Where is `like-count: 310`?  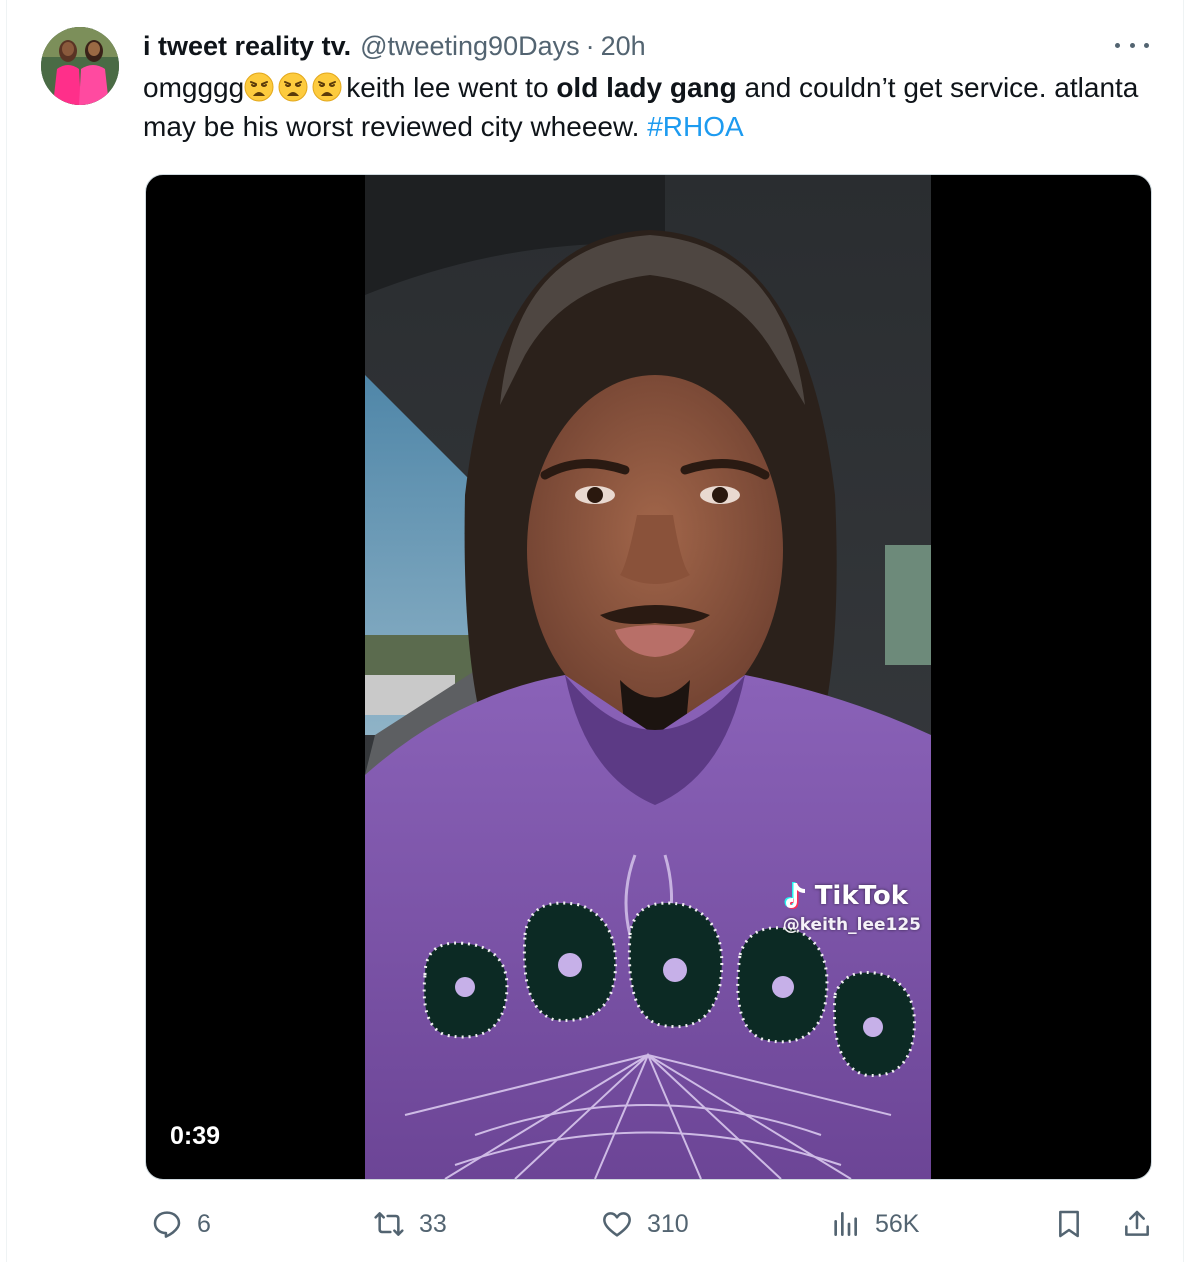 like-count: 310 is located at coordinates (668, 1223).